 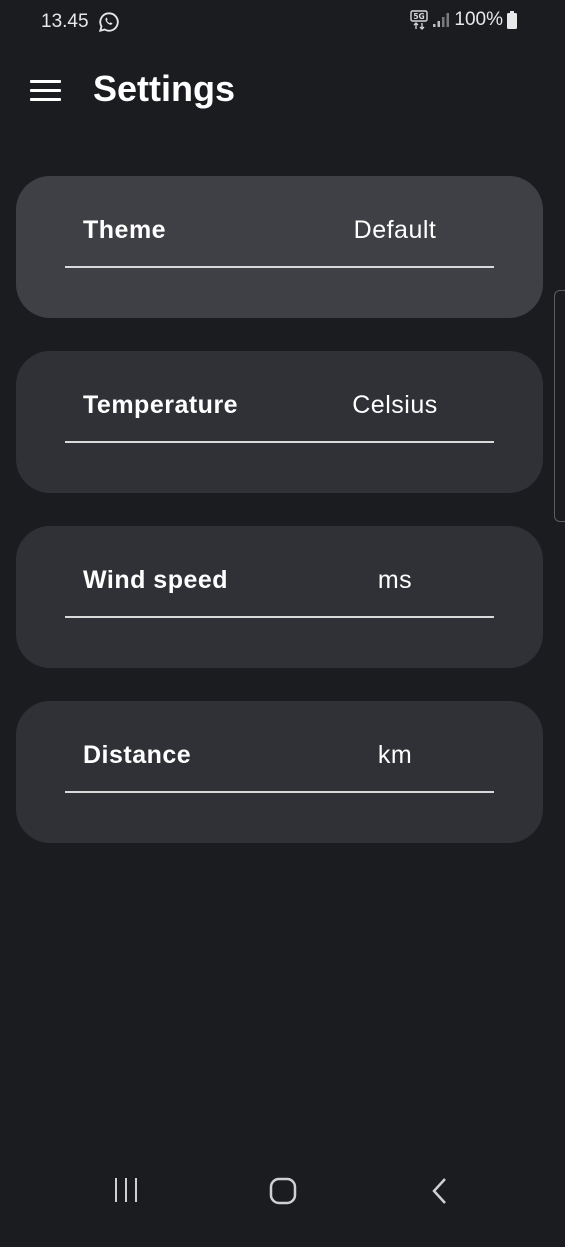 What do you see at coordinates (279, 772) in the screenshot?
I see `setting-distance: Distance km` at bounding box center [279, 772].